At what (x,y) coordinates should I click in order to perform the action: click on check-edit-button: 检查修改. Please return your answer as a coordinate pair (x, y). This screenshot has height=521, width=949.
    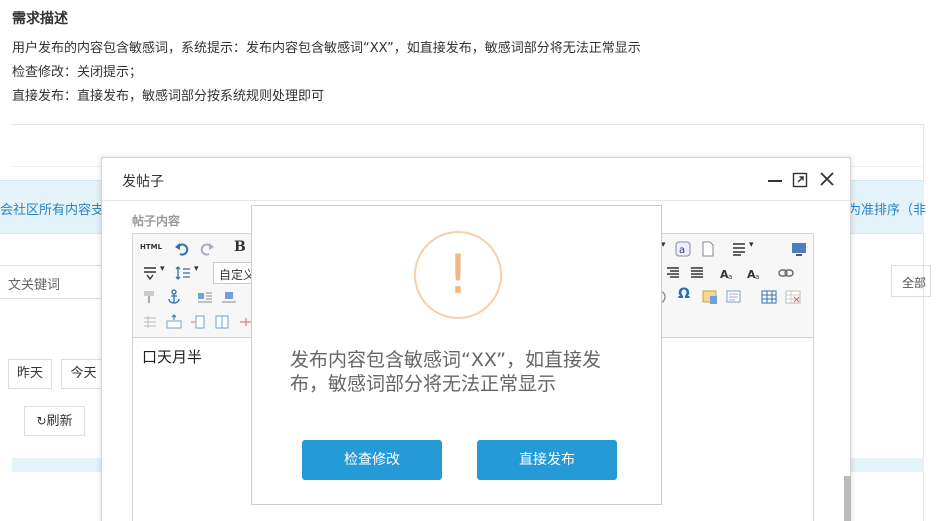
    Looking at the image, I should click on (372, 460).